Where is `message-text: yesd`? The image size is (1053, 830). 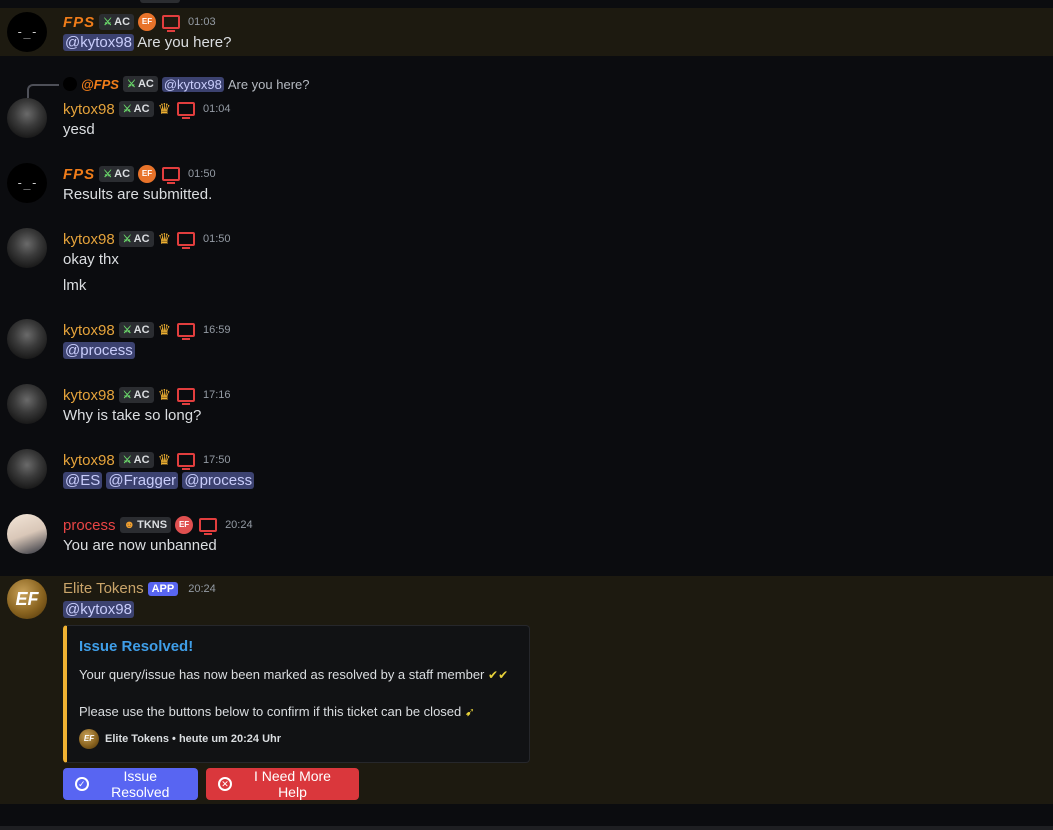
message-text: yesd is located at coordinates (79, 129).